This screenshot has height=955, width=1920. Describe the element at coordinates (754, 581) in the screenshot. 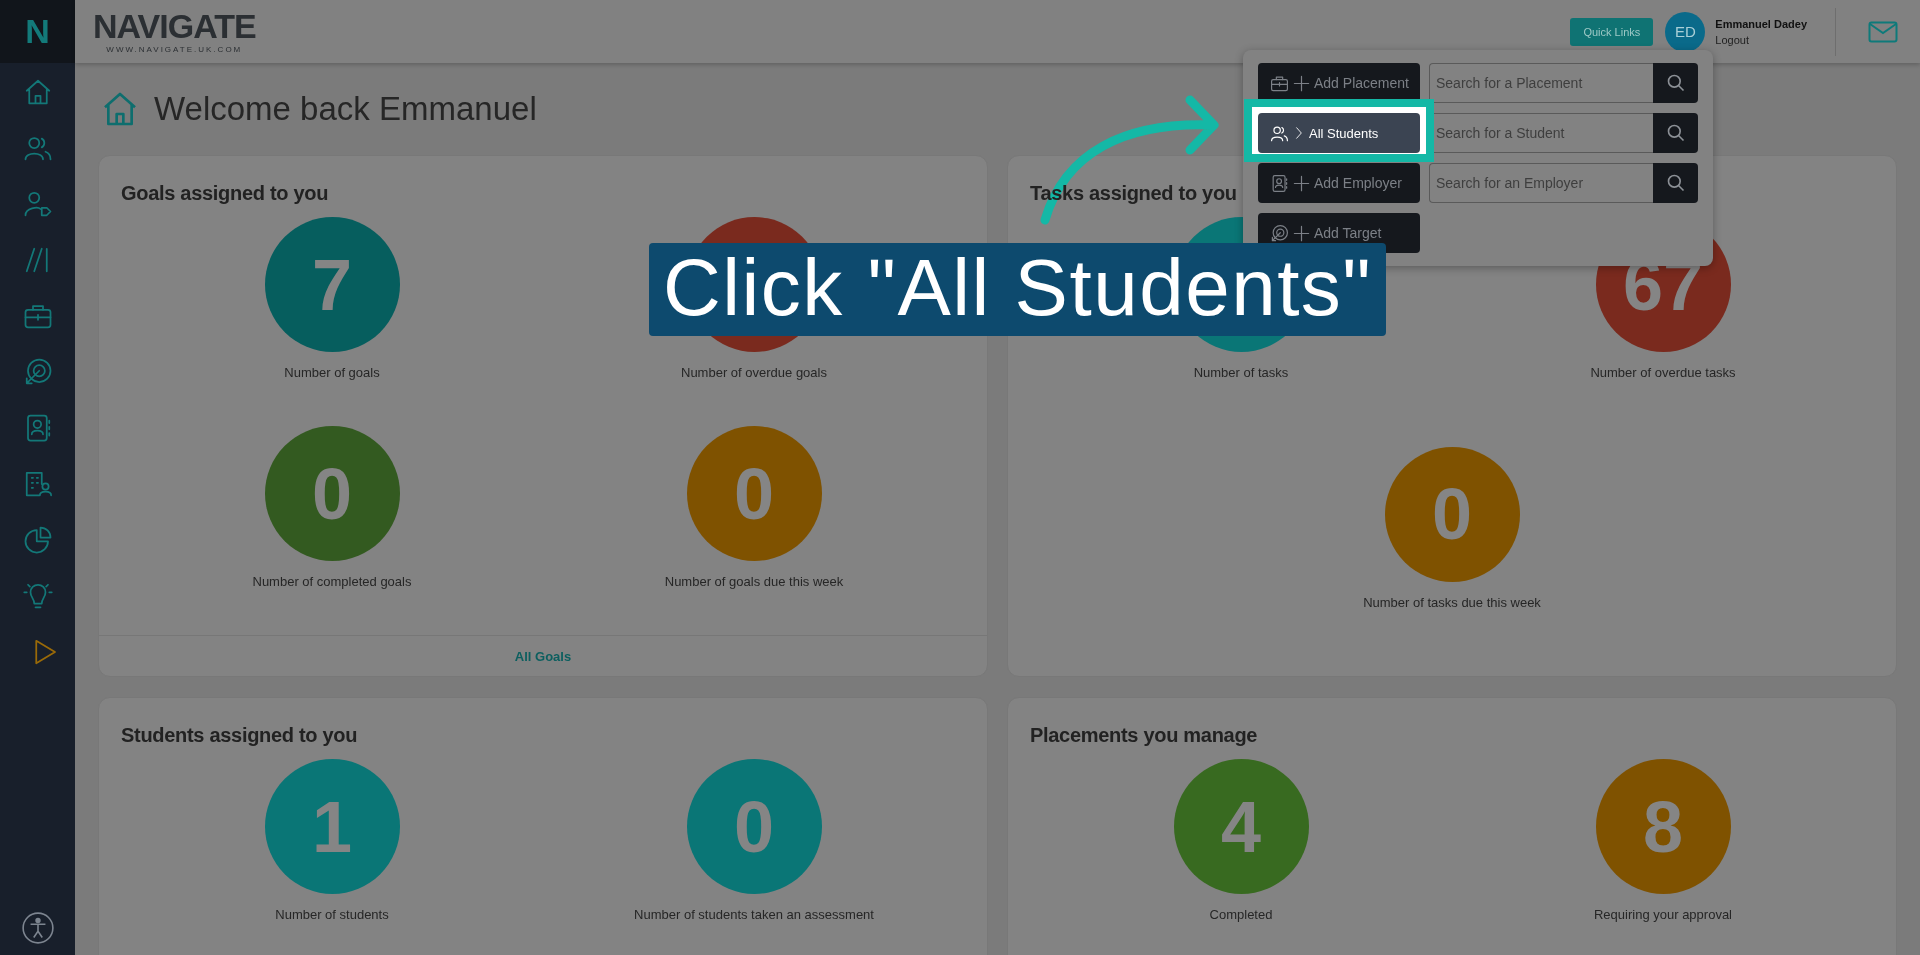

I see `stat-label: Number of goals due this week` at that location.